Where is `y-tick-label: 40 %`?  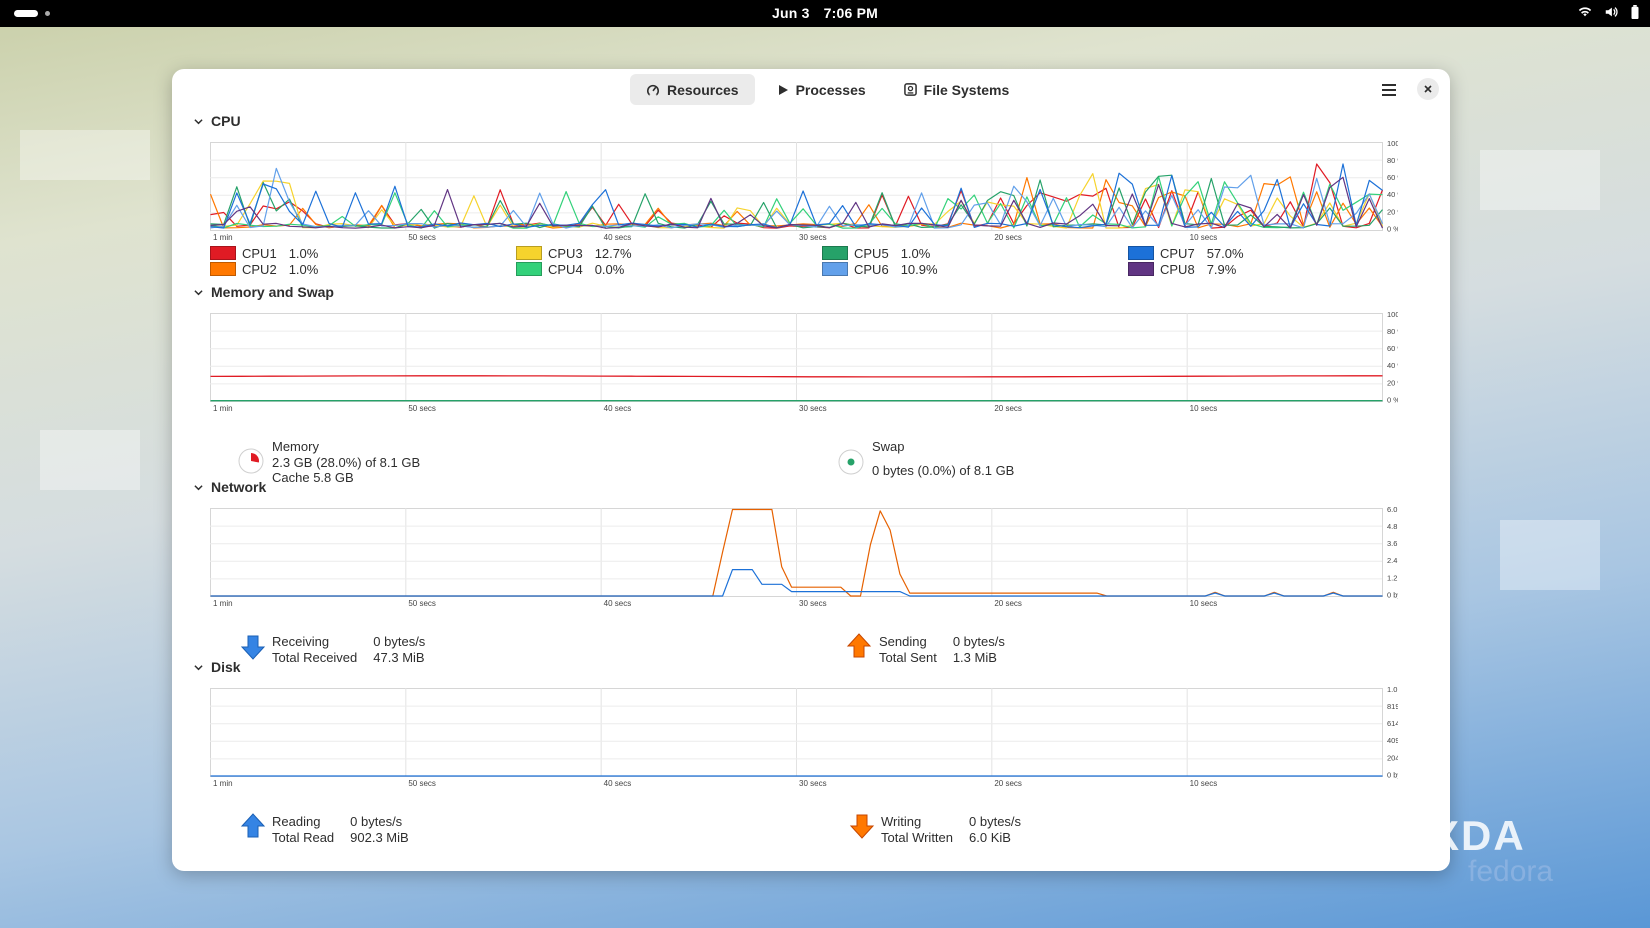
y-tick-label: 40 % is located at coordinates (1392, 365).